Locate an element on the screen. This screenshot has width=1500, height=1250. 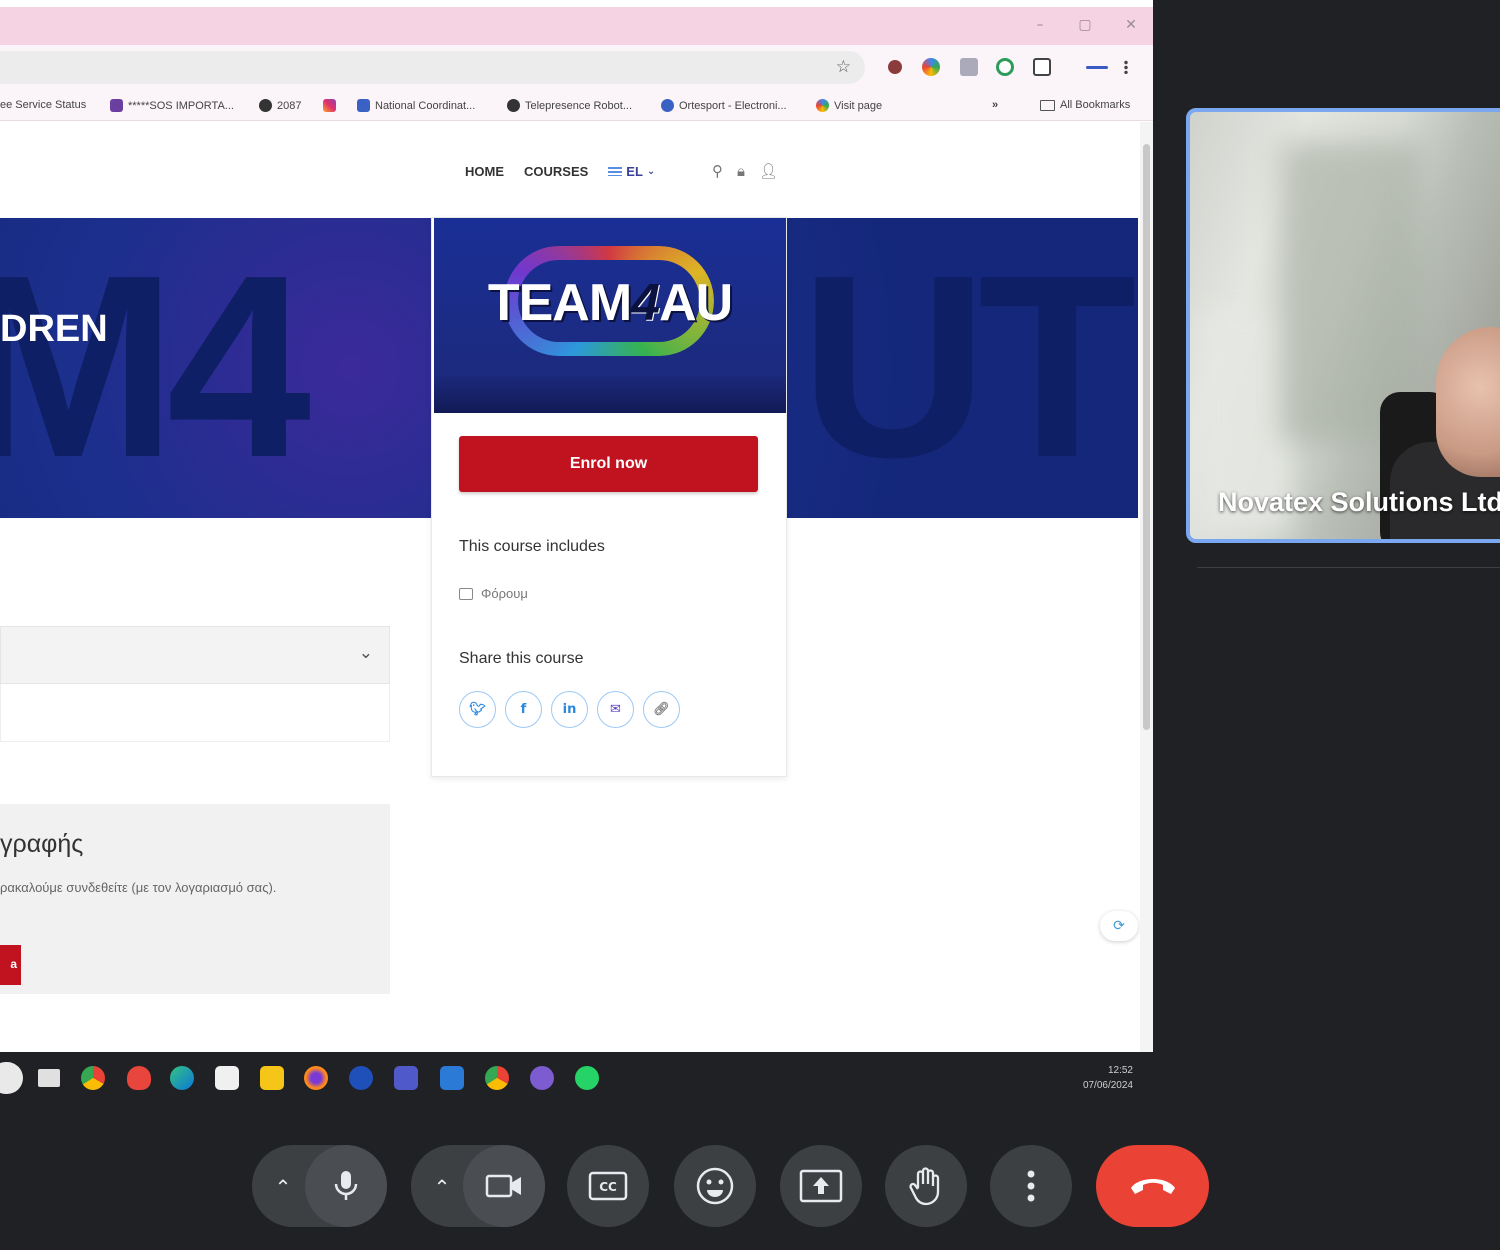
bookmarks-overflow-button: » is located at coordinates (995, 105).